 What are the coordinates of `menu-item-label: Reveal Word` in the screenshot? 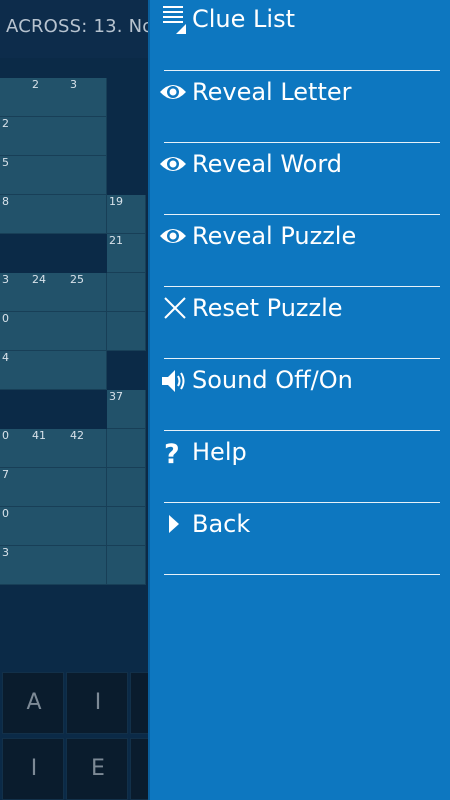 It's located at (267, 164).